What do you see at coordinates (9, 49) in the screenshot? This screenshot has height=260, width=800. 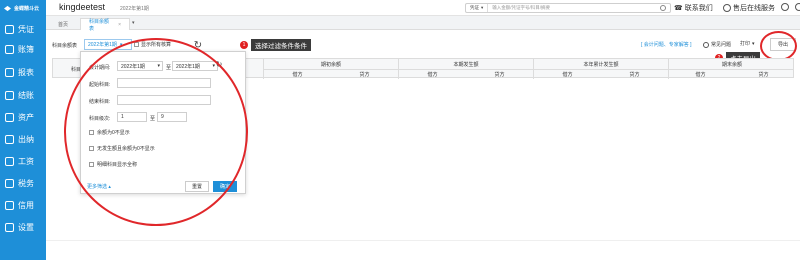 I see `ledger-icon` at bounding box center [9, 49].